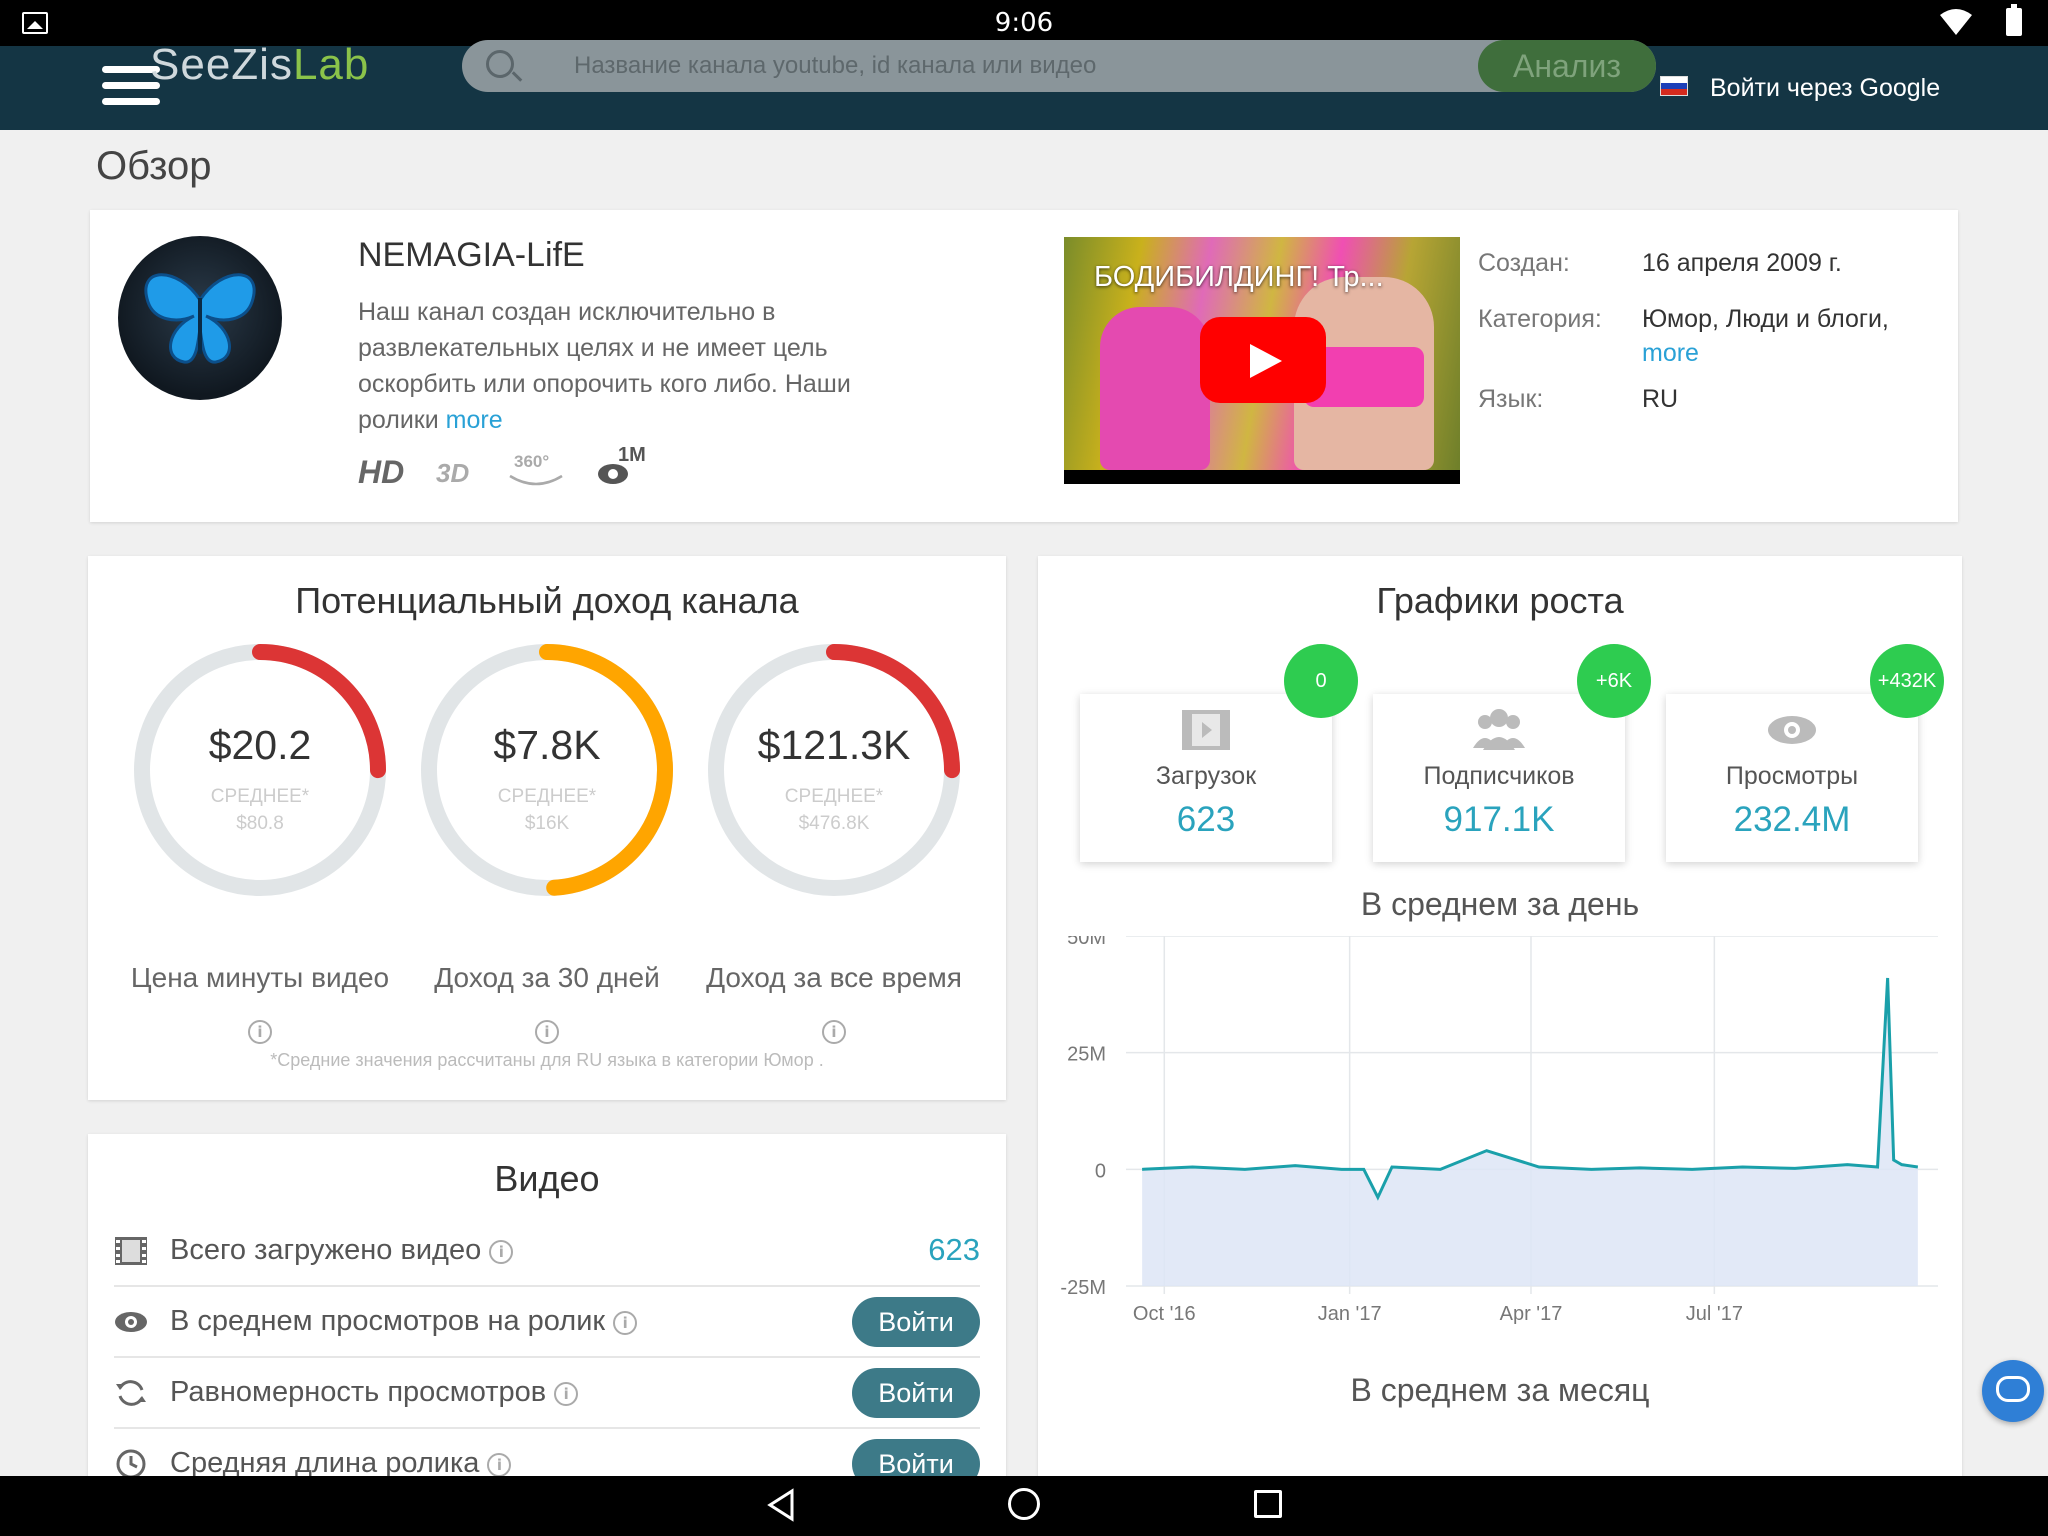  I want to click on channel-avatar, so click(200, 318).